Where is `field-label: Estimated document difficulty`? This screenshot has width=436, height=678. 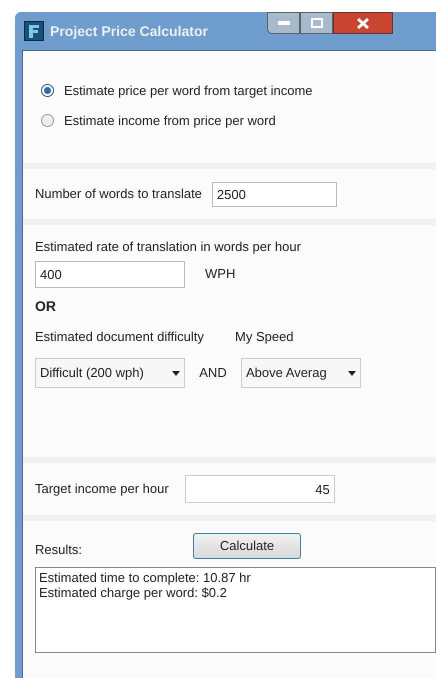 field-label: Estimated document difficulty is located at coordinates (120, 337).